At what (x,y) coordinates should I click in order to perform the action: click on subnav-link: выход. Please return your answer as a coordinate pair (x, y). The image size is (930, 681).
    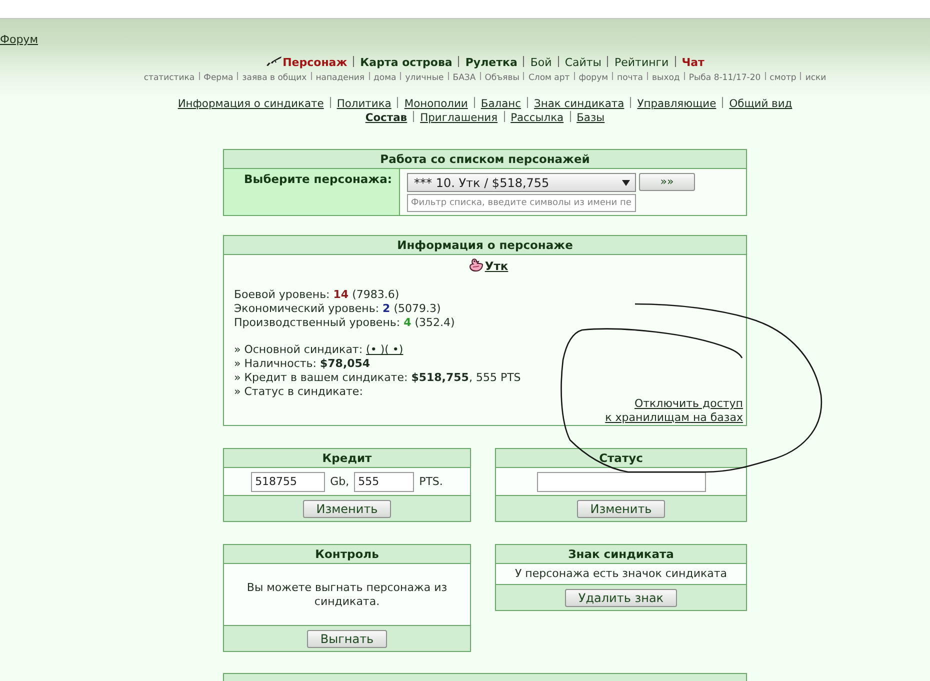
    Looking at the image, I should click on (666, 78).